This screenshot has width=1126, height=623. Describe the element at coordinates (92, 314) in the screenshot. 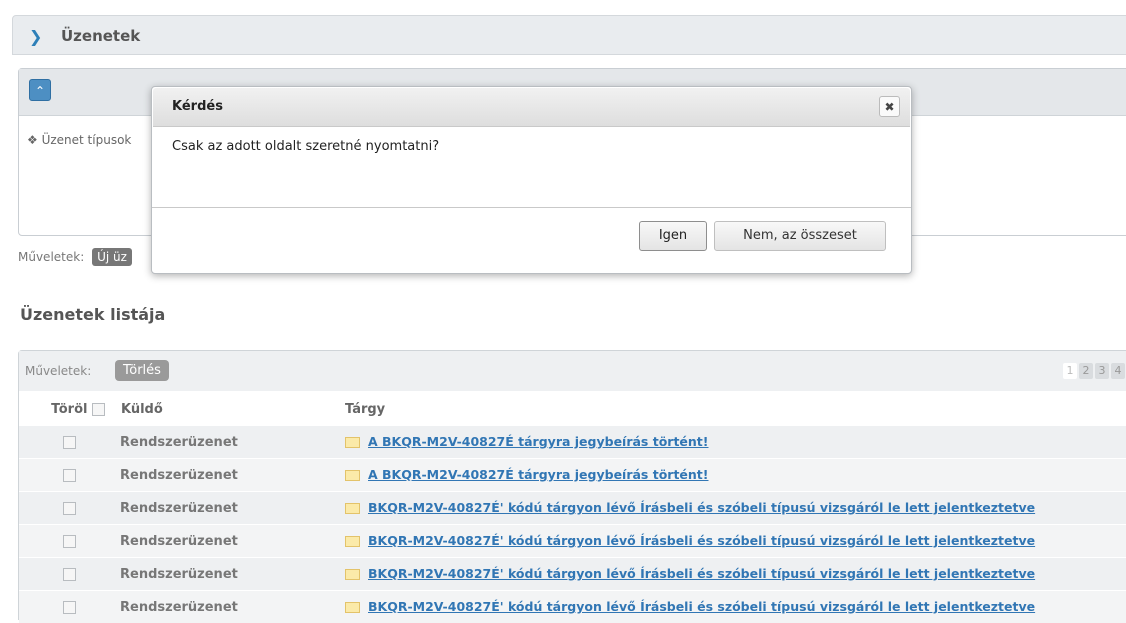

I see `list-title: Üzenetek listája` at that location.